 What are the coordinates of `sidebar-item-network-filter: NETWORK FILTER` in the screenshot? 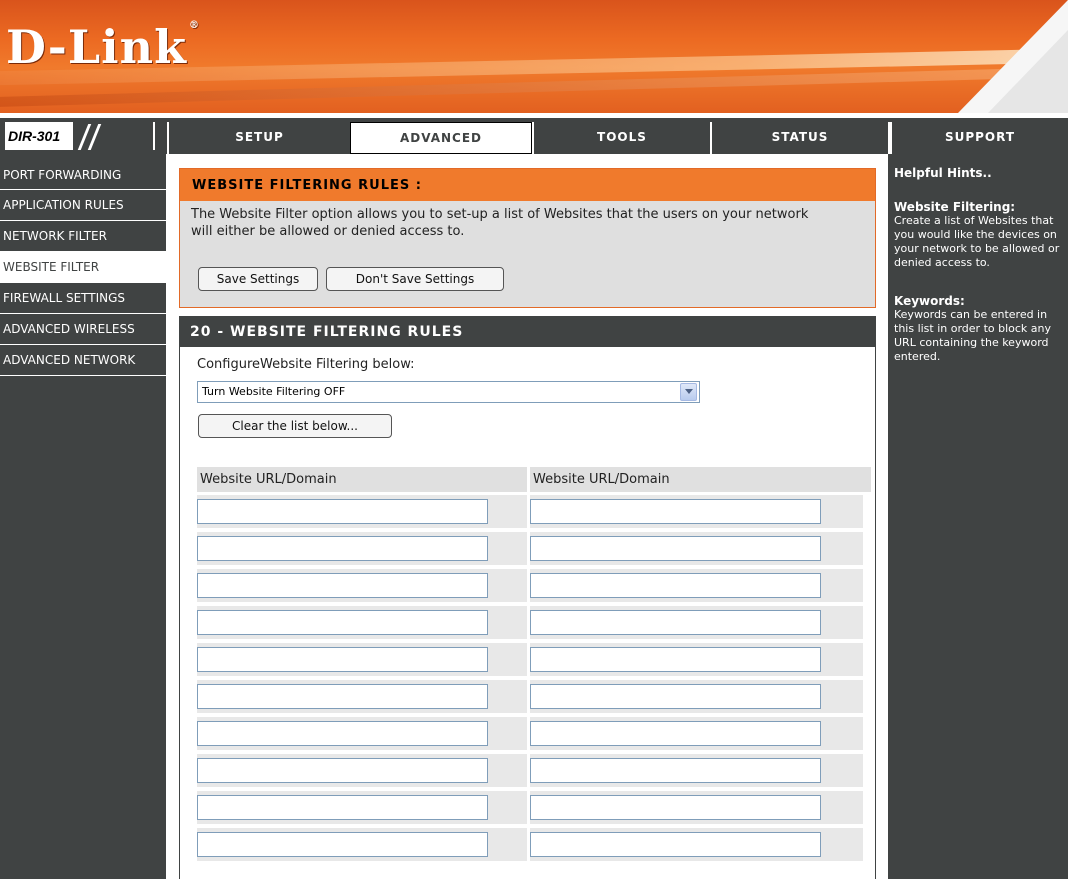 It's located at (83, 236).